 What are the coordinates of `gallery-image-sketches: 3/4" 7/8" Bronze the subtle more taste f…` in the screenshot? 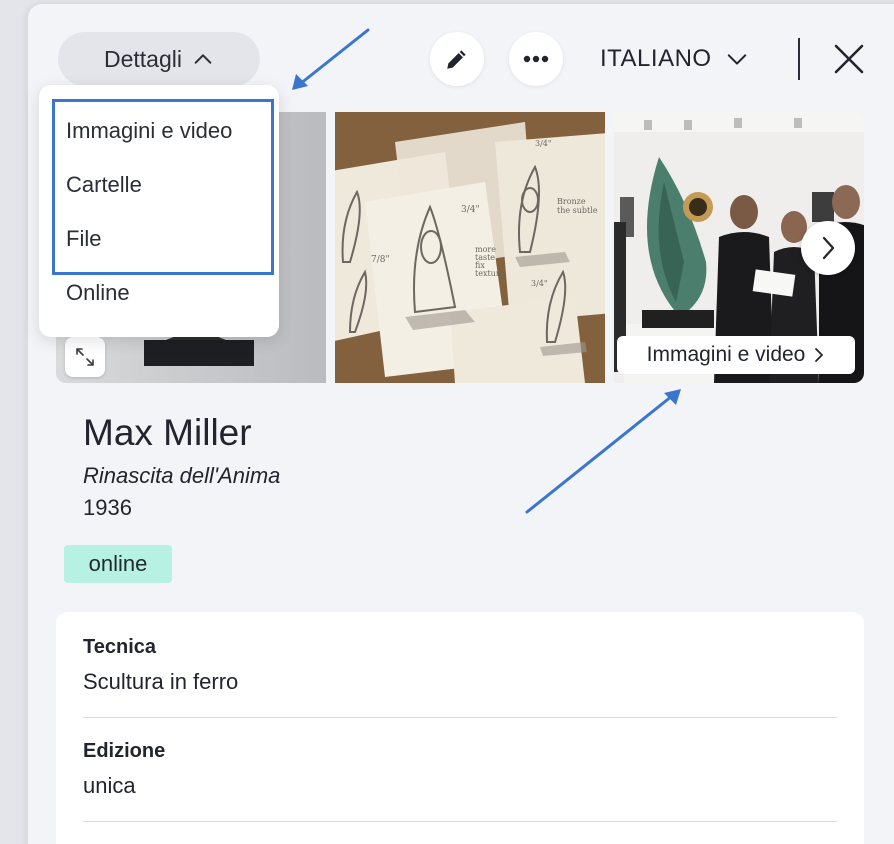 It's located at (470, 247).